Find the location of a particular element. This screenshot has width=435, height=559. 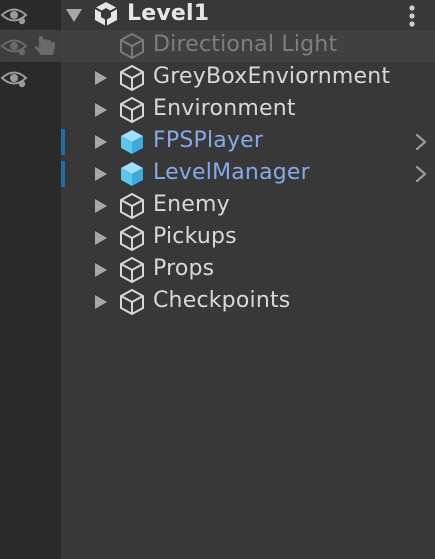

hierarchy-item-fpsplayer: FPSPlayer is located at coordinates (217, 142).